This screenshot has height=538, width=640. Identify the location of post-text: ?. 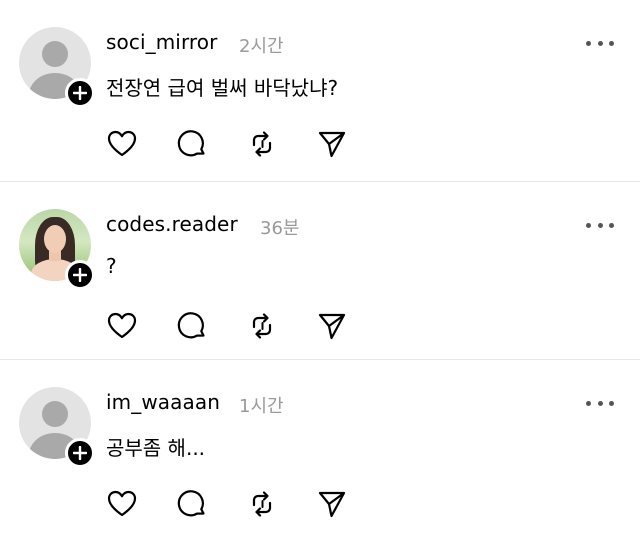
(111, 266).